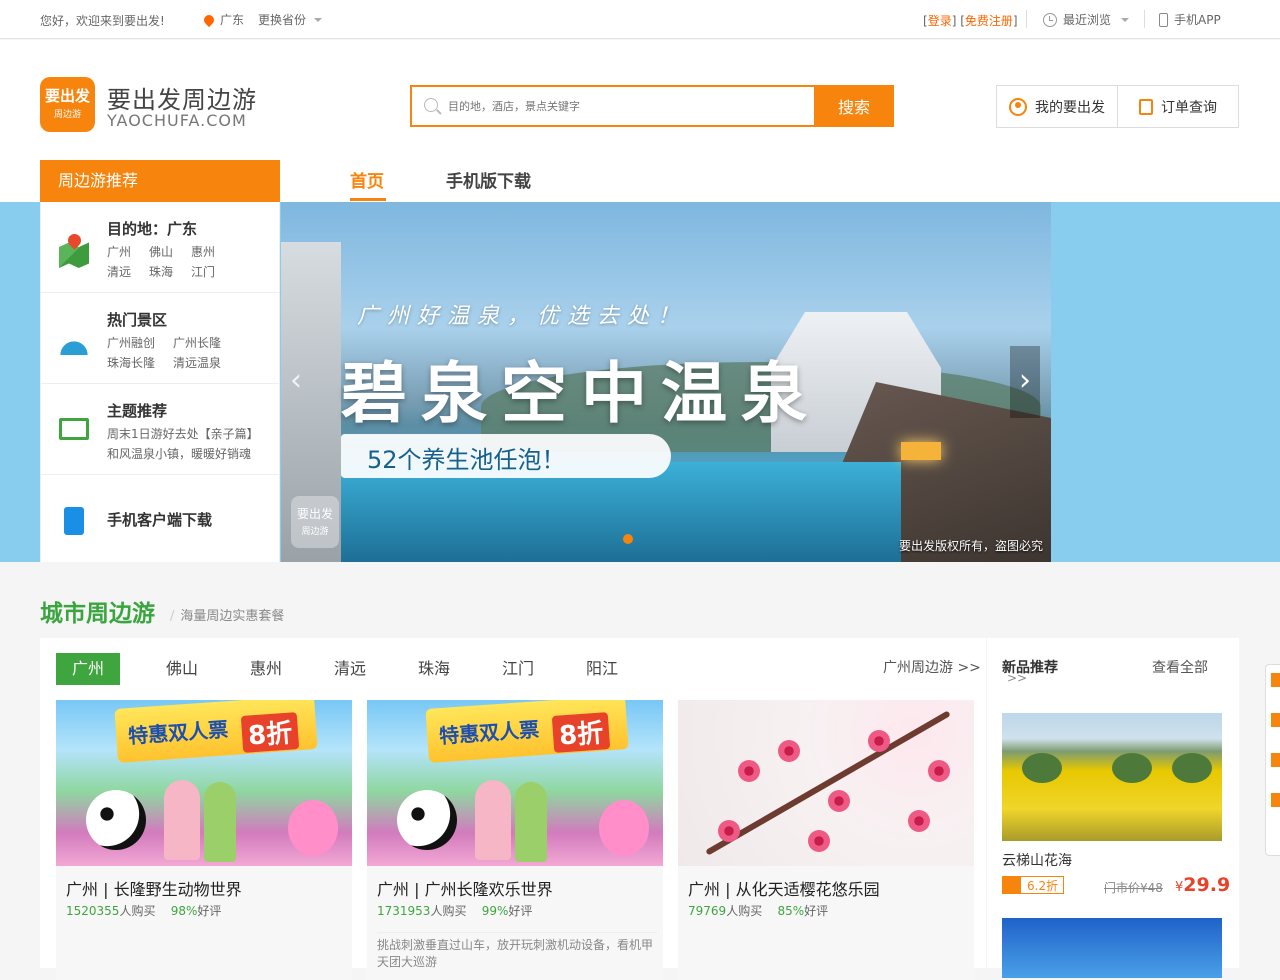  Describe the element at coordinates (182, 669) in the screenshot. I see `city-tab-foshan: 佛山` at that location.